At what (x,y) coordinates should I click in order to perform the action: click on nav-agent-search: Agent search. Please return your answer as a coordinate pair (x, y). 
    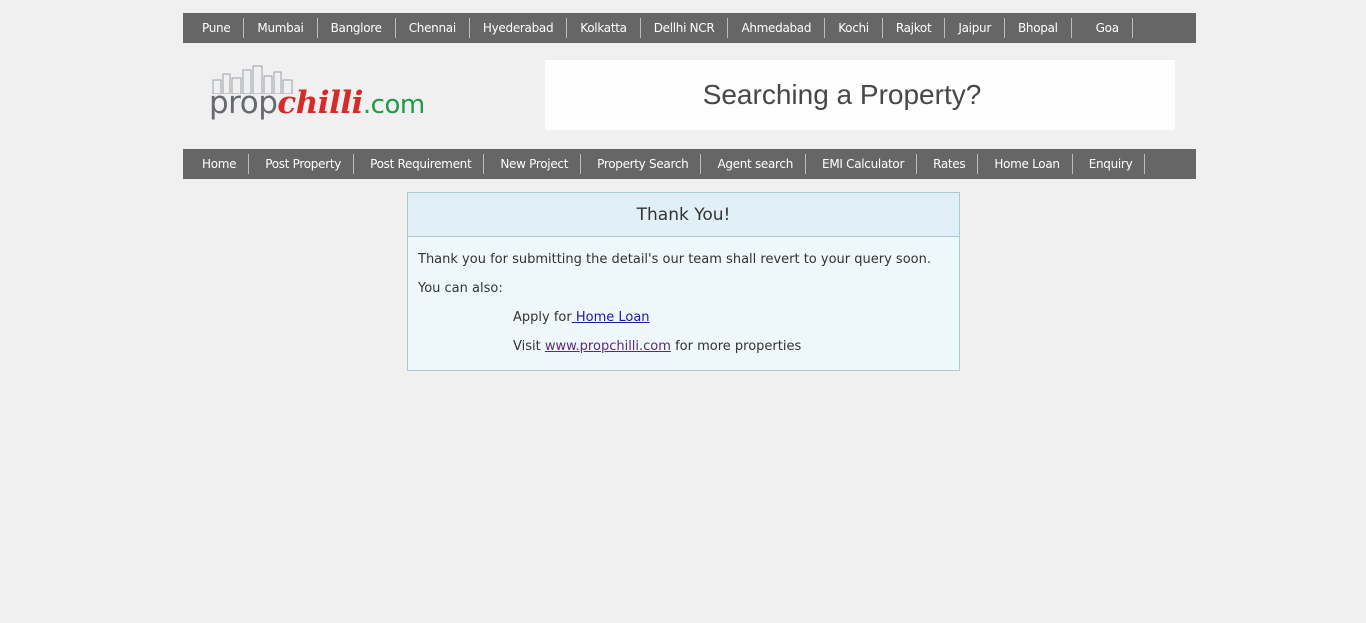
    Looking at the image, I should click on (754, 164).